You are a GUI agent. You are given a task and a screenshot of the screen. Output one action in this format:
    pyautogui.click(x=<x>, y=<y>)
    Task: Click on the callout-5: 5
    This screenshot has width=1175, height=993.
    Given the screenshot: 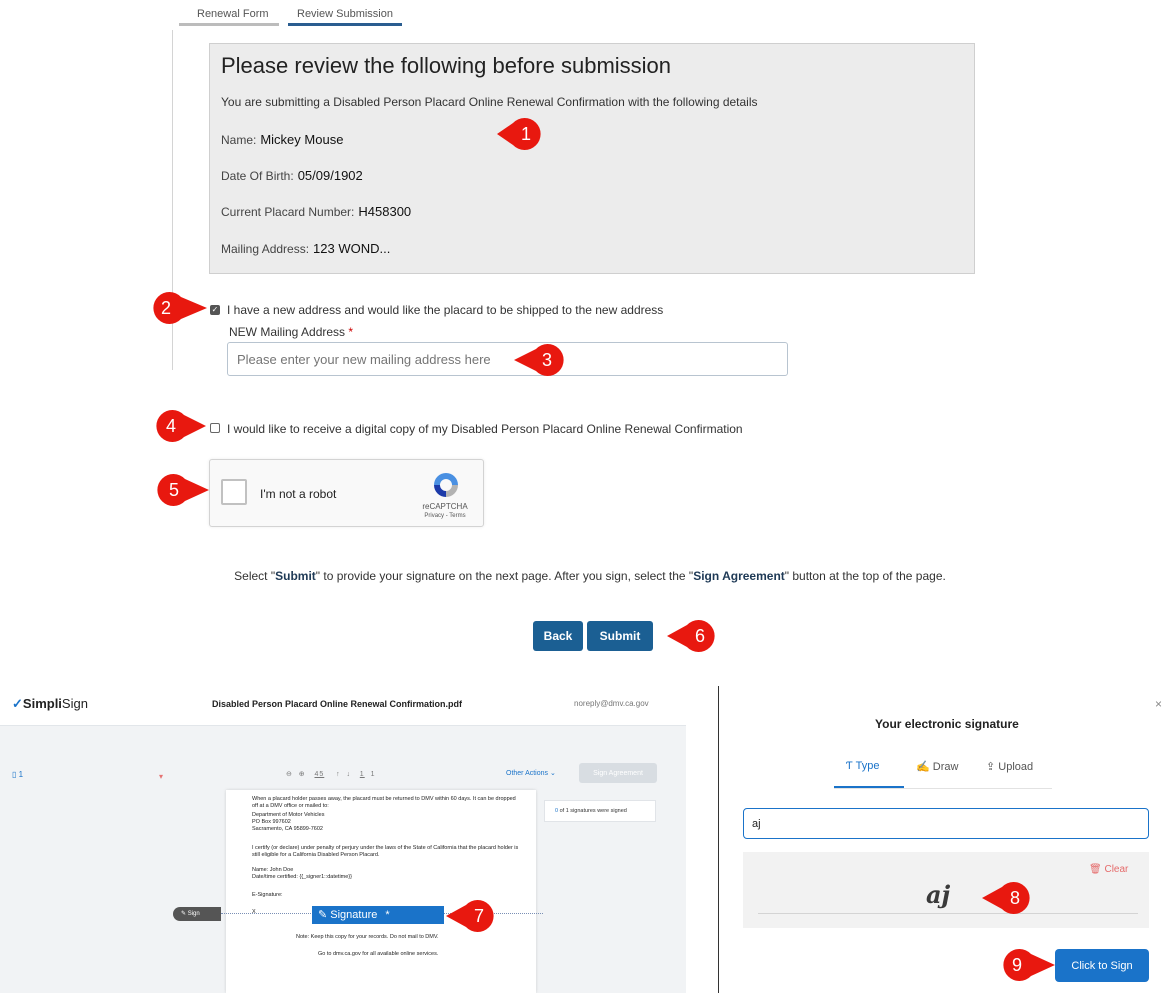 What is the action you would take?
    pyautogui.click(x=182, y=490)
    